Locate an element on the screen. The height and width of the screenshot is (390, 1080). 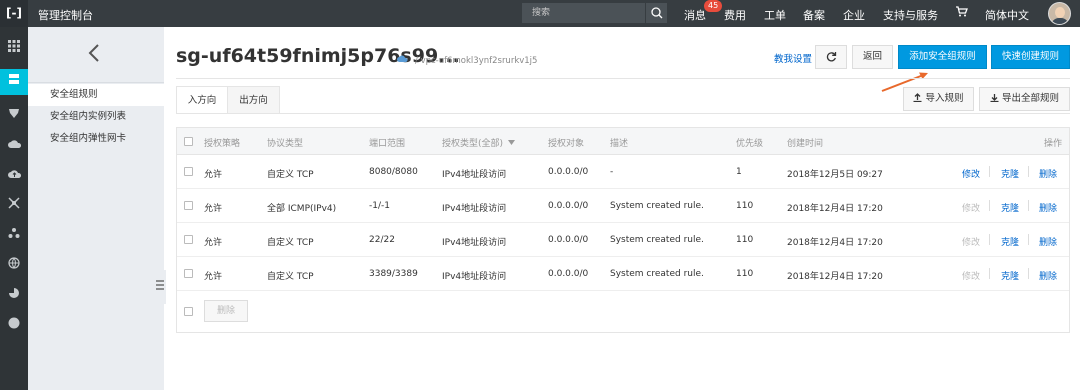
nav-billing: 费用 is located at coordinates (735, 15).